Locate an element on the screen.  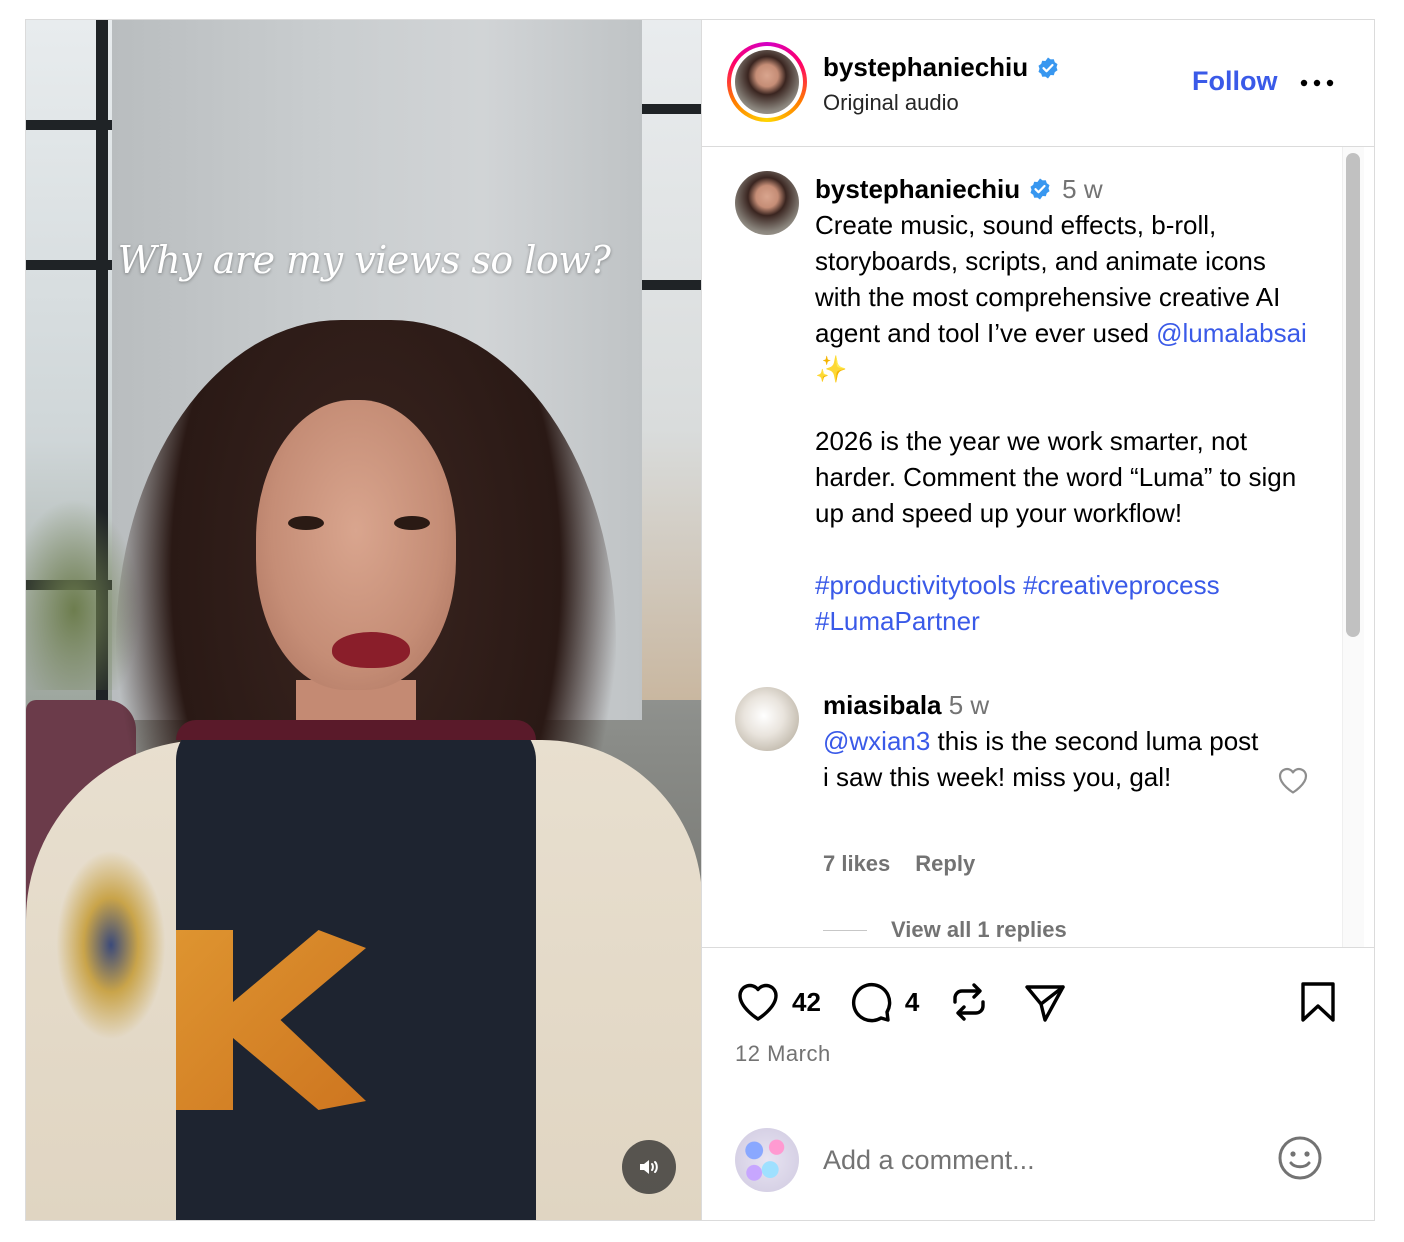
commenter-username: miasibala is located at coordinates (882, 705).